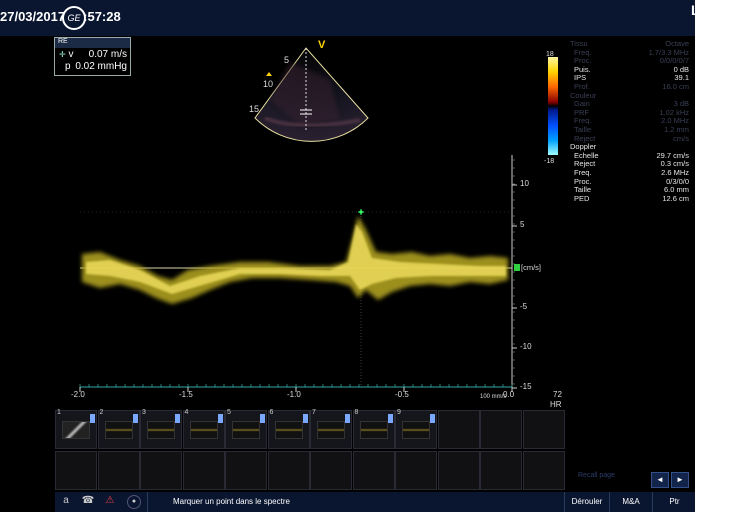  Describe the element at coordinates (254, 109) in the screenshot. I see `depth-tick-15: 15` at that location.